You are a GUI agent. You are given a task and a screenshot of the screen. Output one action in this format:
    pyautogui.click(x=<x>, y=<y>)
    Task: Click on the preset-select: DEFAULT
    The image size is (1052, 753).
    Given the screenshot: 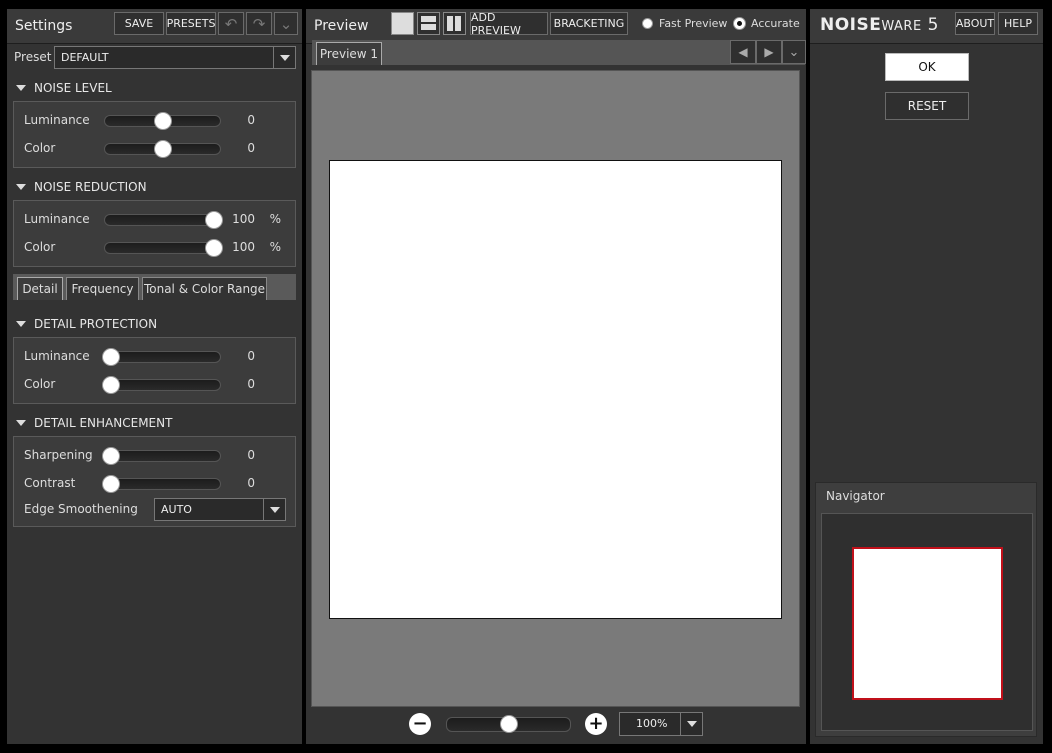 What is the action you would take?
    pyautogui.click(x=175, y=57)
    